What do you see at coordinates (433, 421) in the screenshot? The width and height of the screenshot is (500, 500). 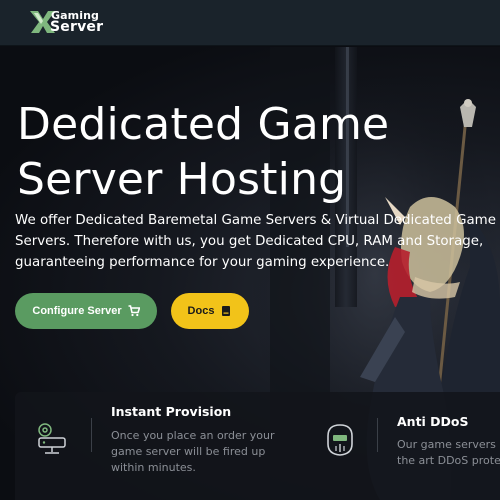 I see `feature-title-anti-ddos: Anti DDoS` at bounding box center [433, 421].